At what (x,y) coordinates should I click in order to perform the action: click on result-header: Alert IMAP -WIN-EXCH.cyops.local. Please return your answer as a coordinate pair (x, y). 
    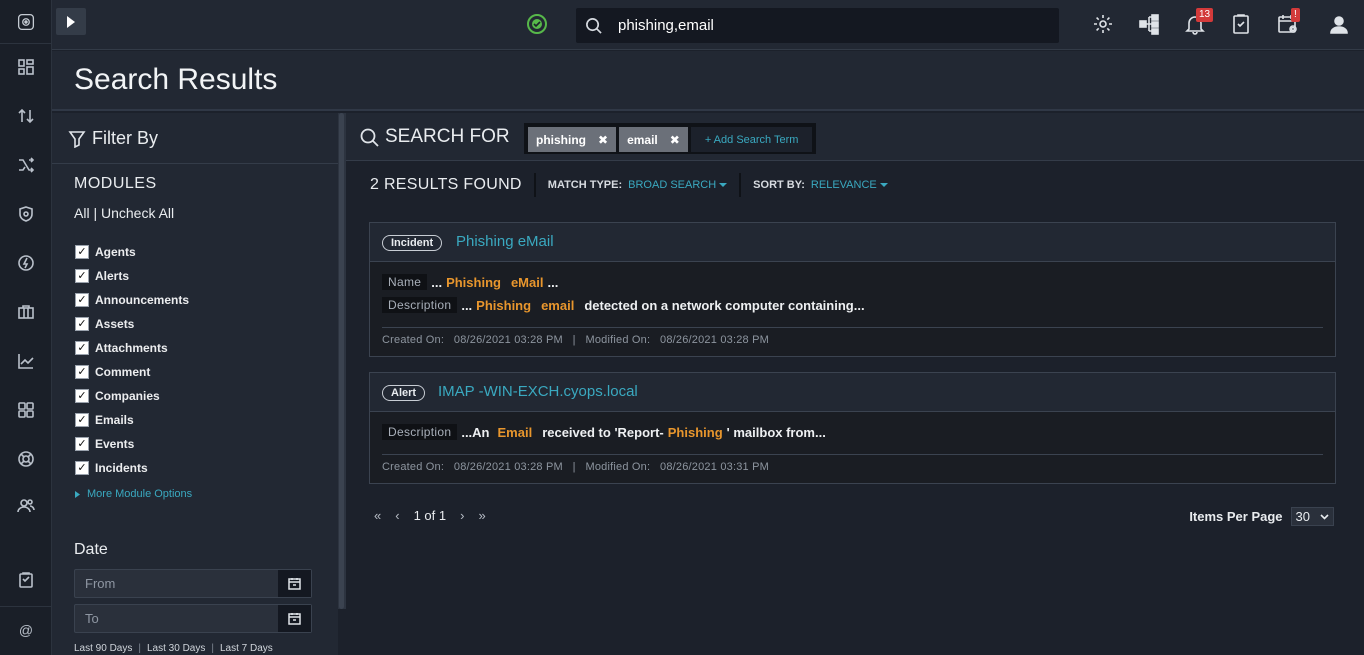
    Looking at the image, I should click on (852, 392).